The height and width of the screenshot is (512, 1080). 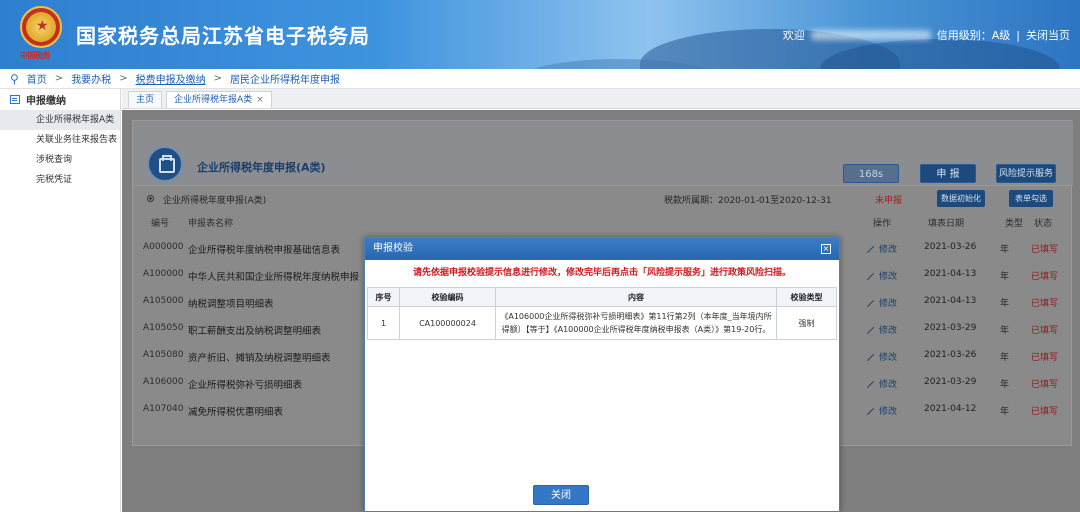 What do you see at coordinates (163, 301) in the screenshot?
I see `row-code: A105000` at bounding box center [163, 301].